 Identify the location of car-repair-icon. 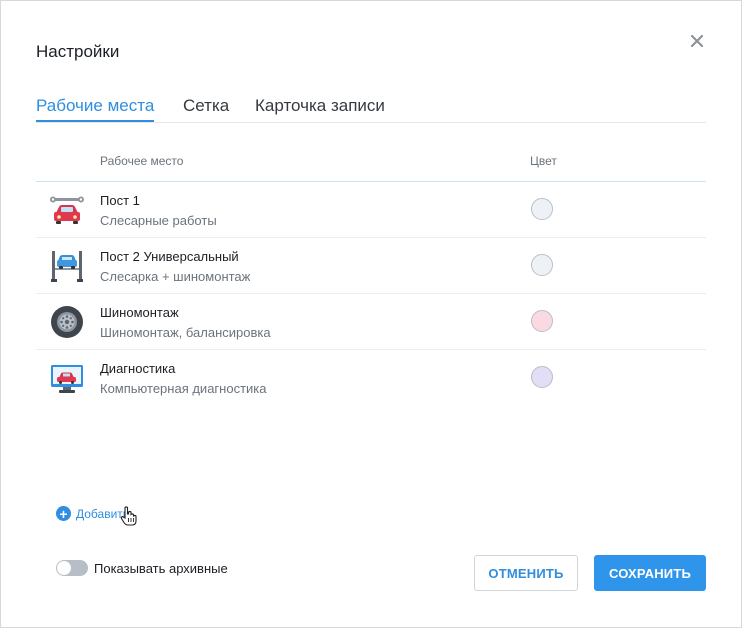
(67, 210).